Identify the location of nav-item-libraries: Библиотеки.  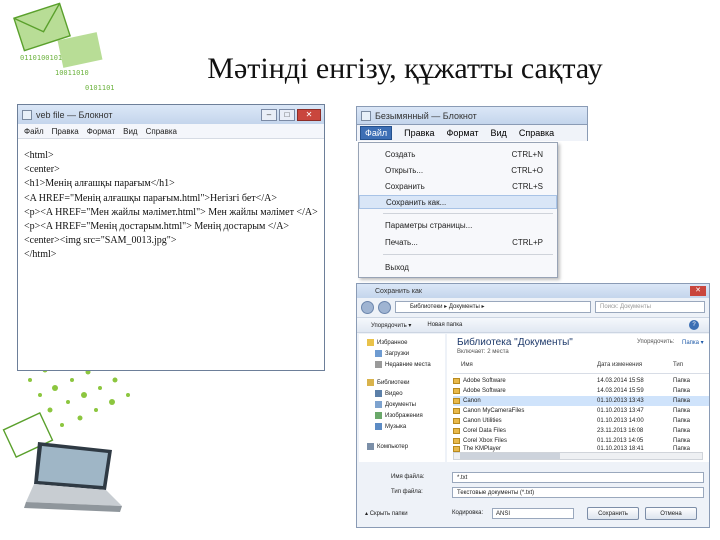
(388, 382).